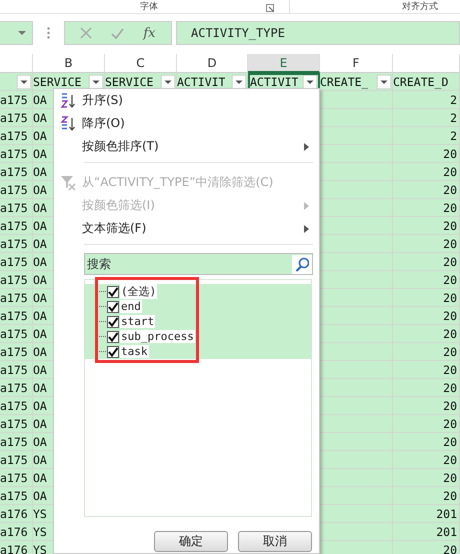  Describe the element at coordinates (198, 264) in the screenshot. I see `search-field: 搜索` at that location.